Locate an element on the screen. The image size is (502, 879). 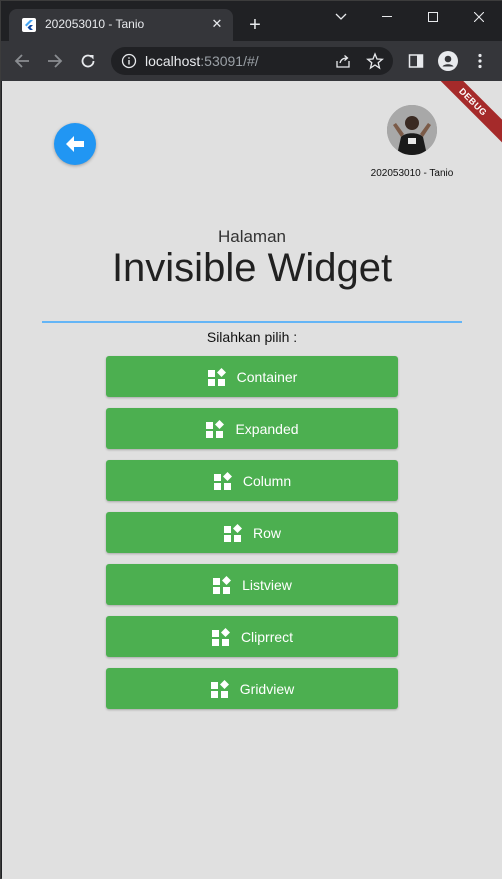
browser-toolbar: localhost:53091/#/ is located at coordinates (251, 61).